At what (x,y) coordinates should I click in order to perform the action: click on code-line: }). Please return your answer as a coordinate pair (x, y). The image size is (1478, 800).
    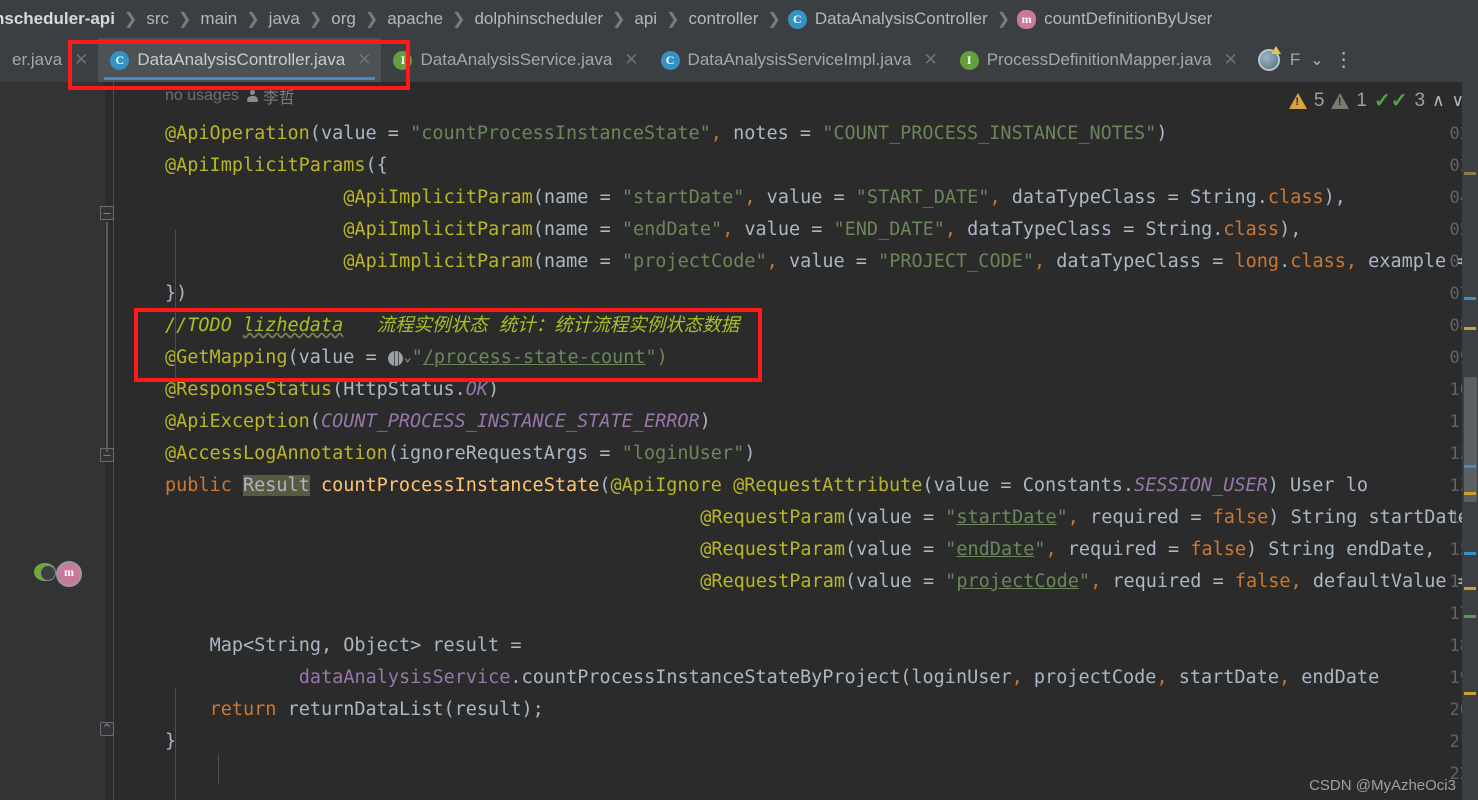
    Looking at the image, I should click on (739, 294).